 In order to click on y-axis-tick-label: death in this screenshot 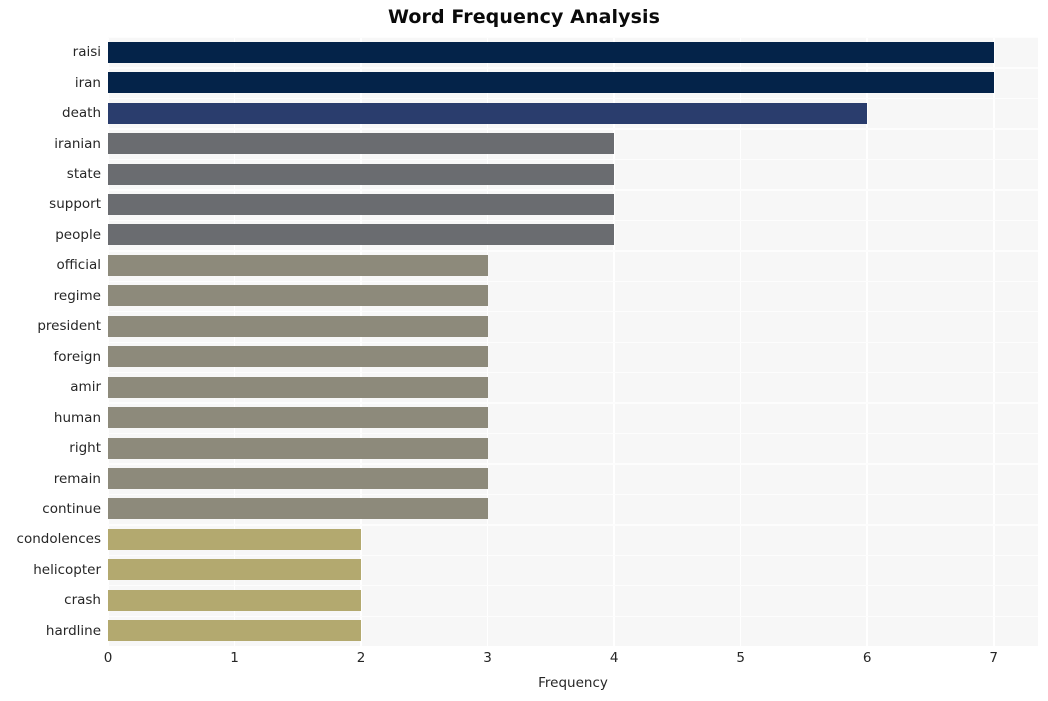, I will do `click(81, 113)`.